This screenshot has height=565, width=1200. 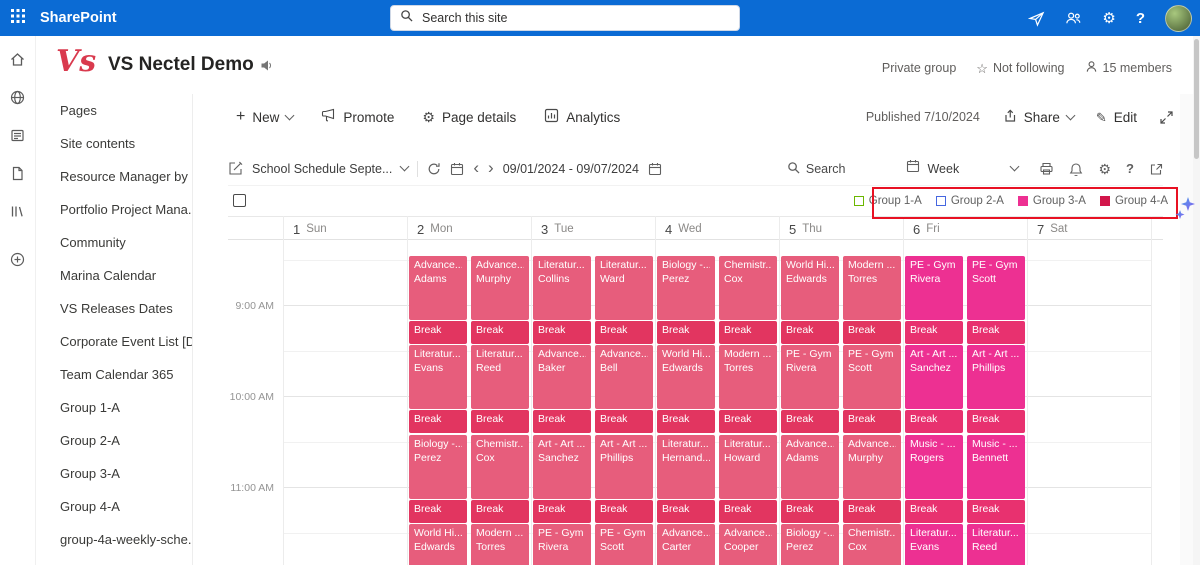 What do you see at coordinates (476, 167) in the screenshot?
I see `prev-button: ‹` at bounding box center [476, 167].